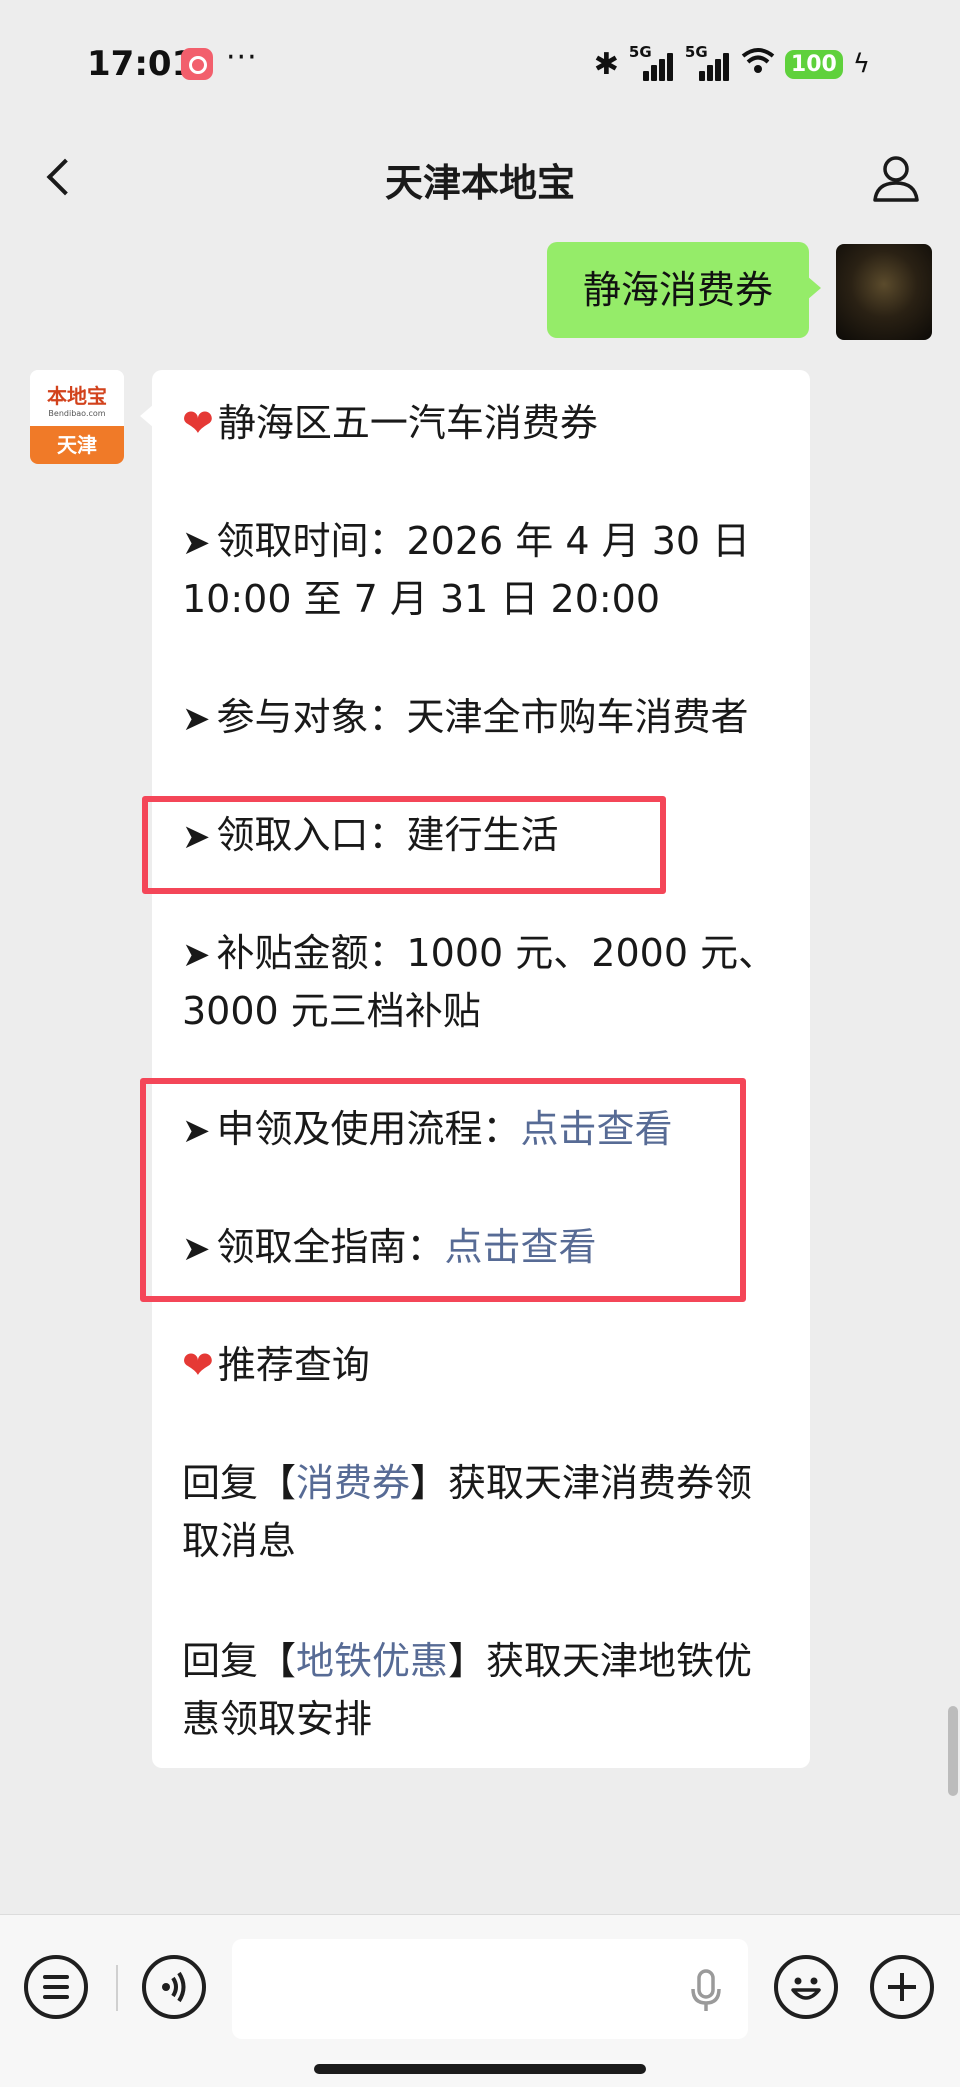 The width and height of the screenshot is (960, 2087). I want to click on scrollbar, so click(953, 1751).